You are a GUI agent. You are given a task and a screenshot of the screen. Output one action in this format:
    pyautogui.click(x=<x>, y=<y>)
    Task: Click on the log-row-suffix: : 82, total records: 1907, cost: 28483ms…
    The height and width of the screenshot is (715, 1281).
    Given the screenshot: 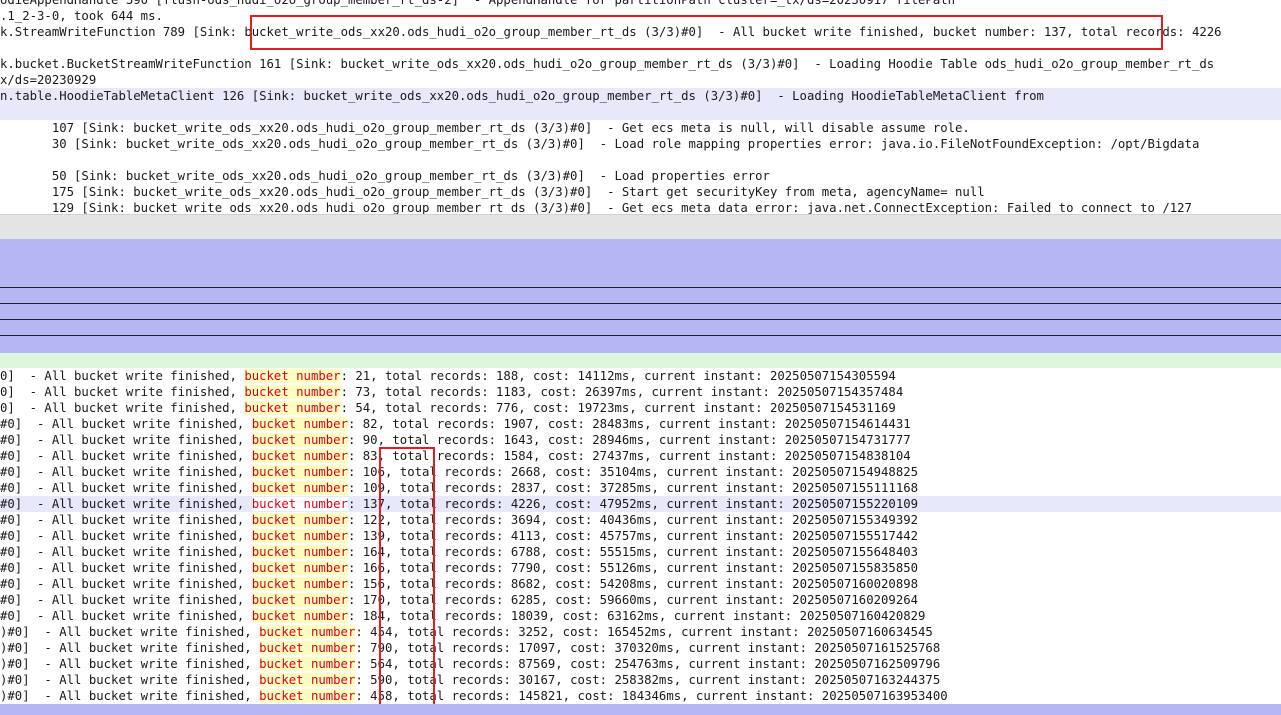 What is the action you would take?
    pyautogui.click(x=629, y=424)
    